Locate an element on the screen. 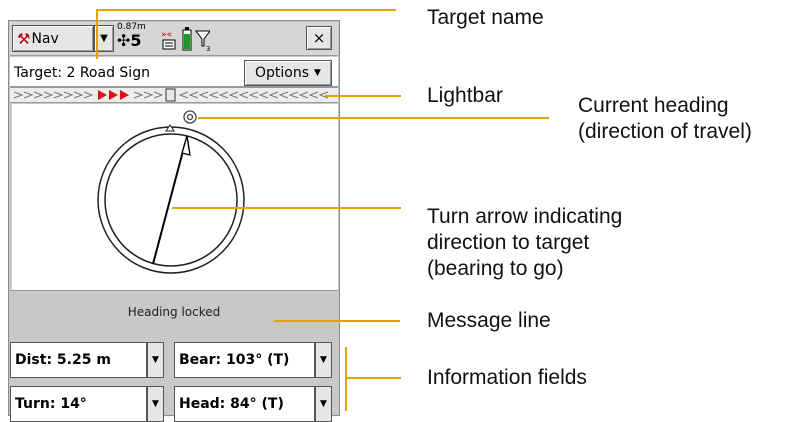 Image resolution: width=798 pixels, height=422 pixels. options-label: Options is located at coordinates (282, 73).